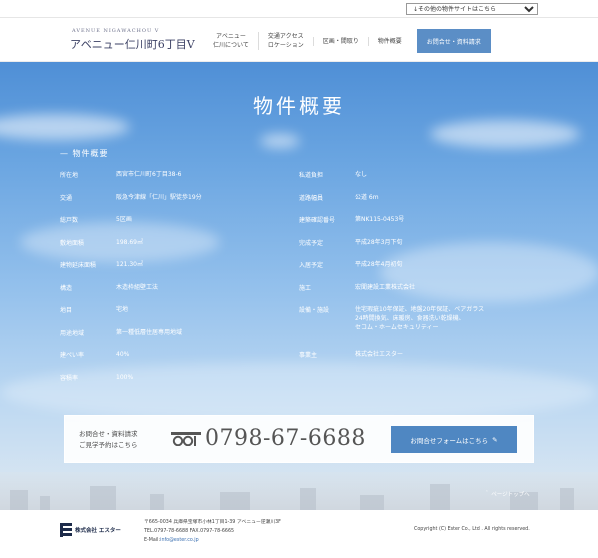 Image resolution: width=598 pixels, height=558 pixels. What do you see at coordinates (212, 540) in the screenshot?
I see `email-line: E-Mail:info@ester.co.jp` at bounding box center [212, 540].